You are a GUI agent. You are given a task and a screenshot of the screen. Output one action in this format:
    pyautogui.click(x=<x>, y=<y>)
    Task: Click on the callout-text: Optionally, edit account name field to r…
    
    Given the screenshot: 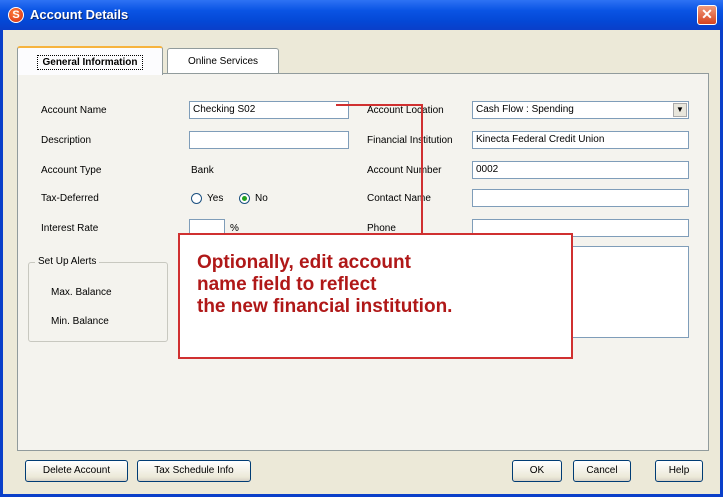 What is the action you would take?
    pyautogui.click(x=324, y=285)
    